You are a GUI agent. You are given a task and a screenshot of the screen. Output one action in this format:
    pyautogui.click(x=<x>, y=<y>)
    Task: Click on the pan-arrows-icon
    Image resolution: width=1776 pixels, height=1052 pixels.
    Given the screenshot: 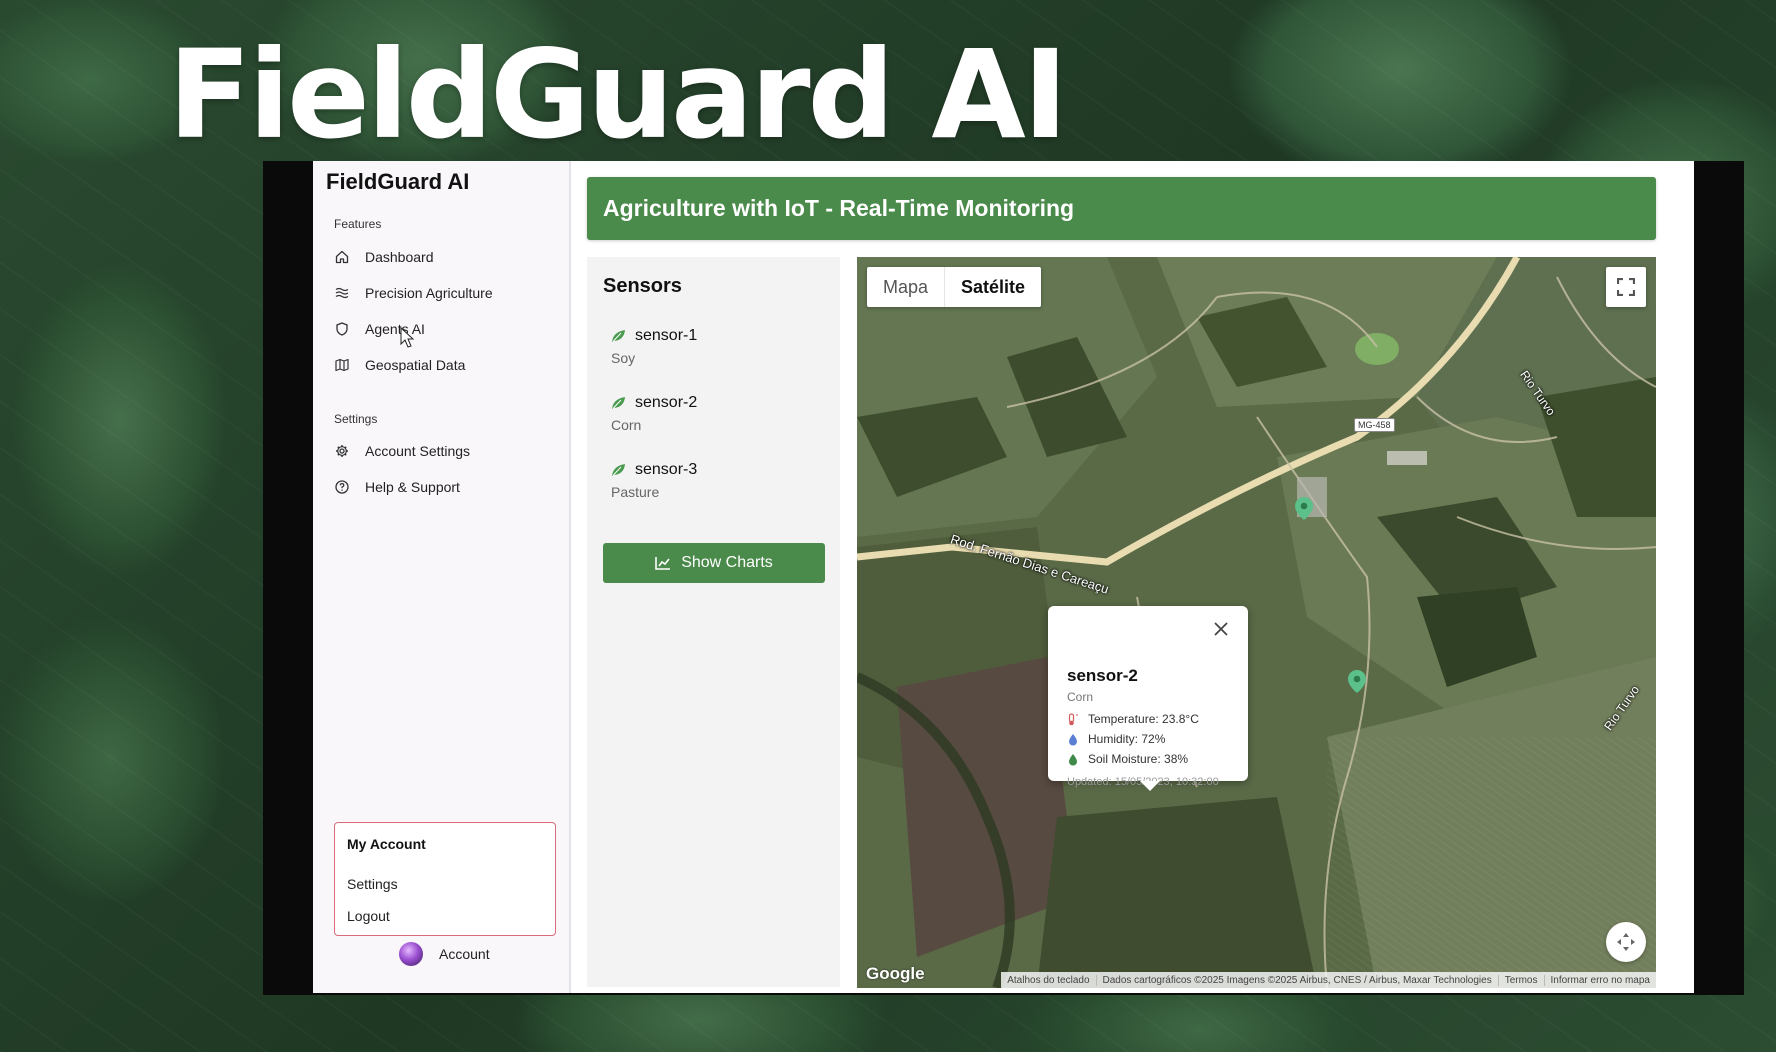 What is the action you would take?
    pyautogui.click(x=1626, y=942)
    